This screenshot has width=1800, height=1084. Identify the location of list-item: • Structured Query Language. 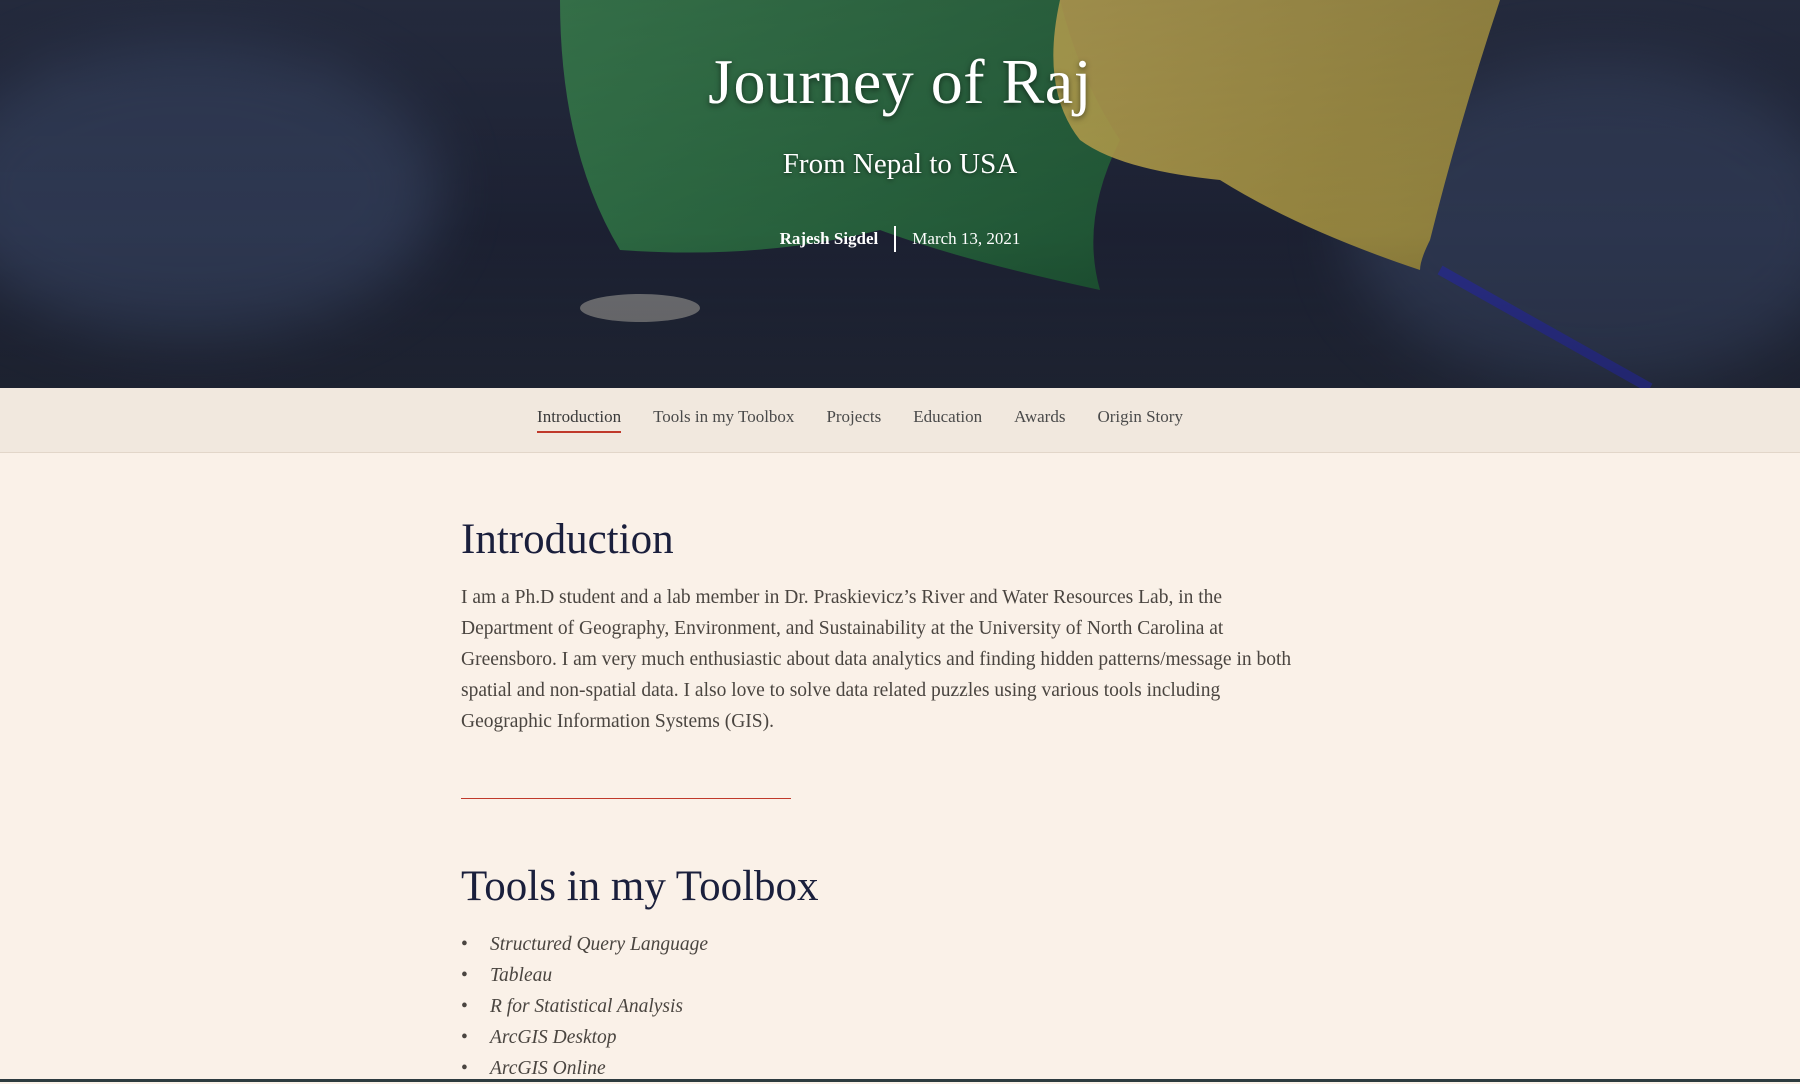
(584, 944).